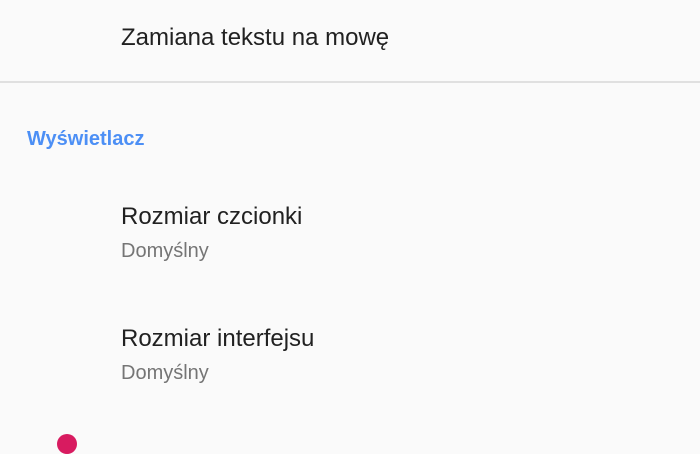 The height and width of the screenshot is (454, 700). What do you see at coordinates (165, 251) in the screenshot?
I see `font-size-summary: Domyślny` at bounding box center [165, 251].